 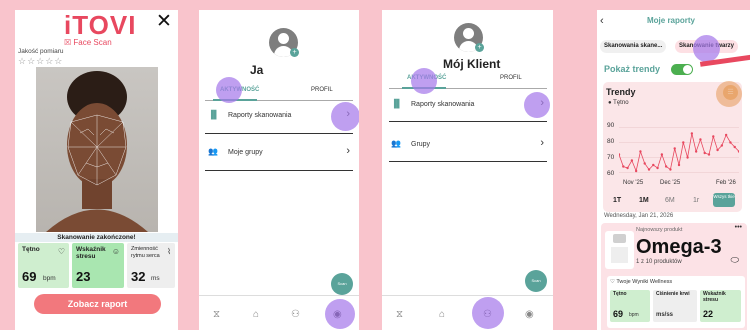 I want to click on close-icon: ✕, so click(x=164, y=21).